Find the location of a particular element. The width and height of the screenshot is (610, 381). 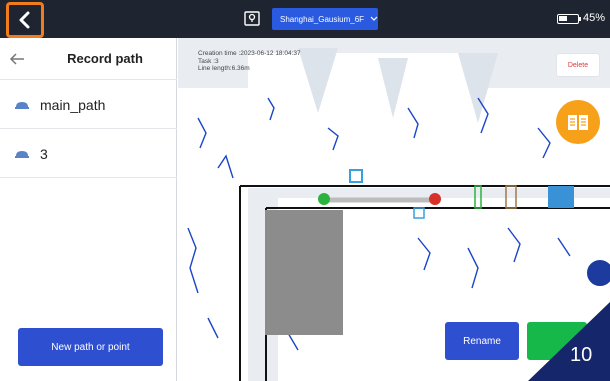

delete-button: Delete is located at coordinates (578, 65).